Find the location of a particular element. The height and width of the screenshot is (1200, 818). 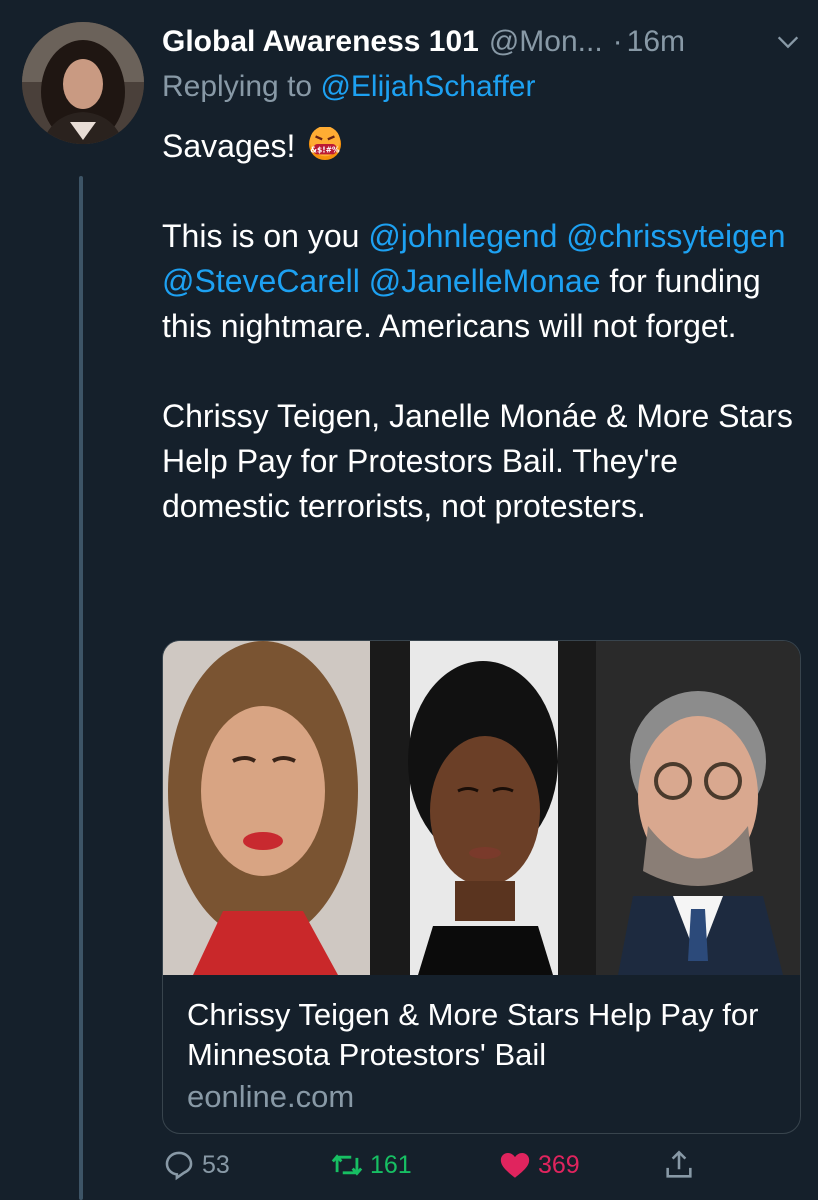

like-count: 369 is located at coordinates (559, 1164).